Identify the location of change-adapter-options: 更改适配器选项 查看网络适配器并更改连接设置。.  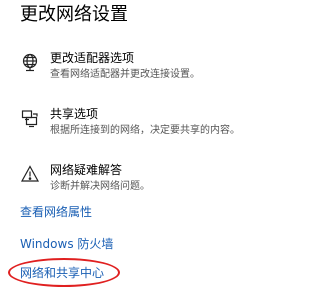
(150, 70).